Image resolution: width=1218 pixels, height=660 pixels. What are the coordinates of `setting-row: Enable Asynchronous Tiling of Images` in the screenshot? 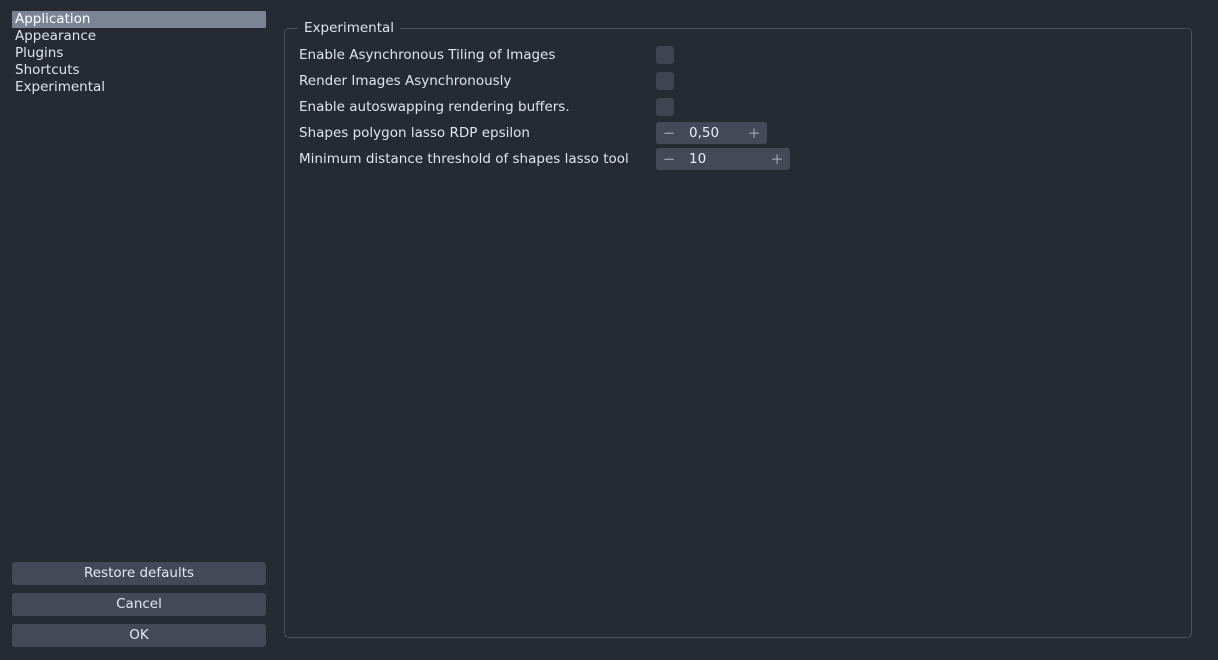 It's located at (739, 55).